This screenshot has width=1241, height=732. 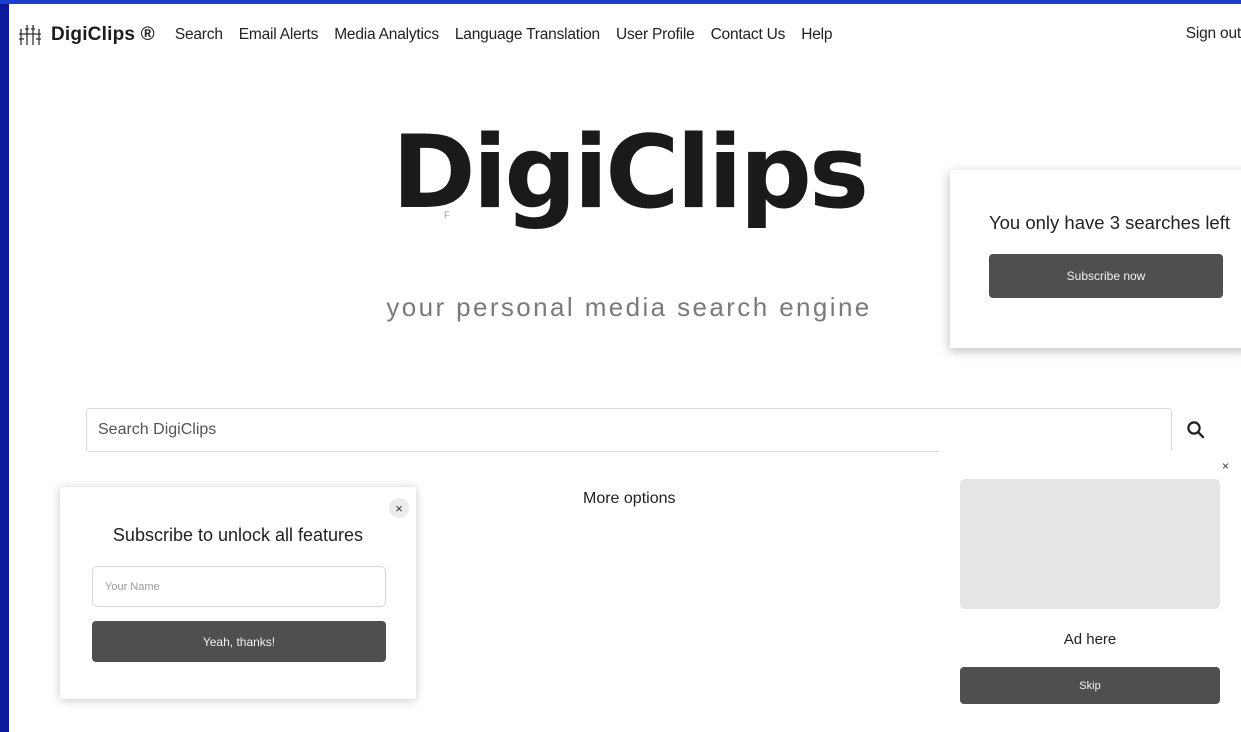 What do you see at coordinates (386, 35) in the screenshot?
I see `nav-link-media-analytics: Media Analytics` at bounding box center [386, 35].